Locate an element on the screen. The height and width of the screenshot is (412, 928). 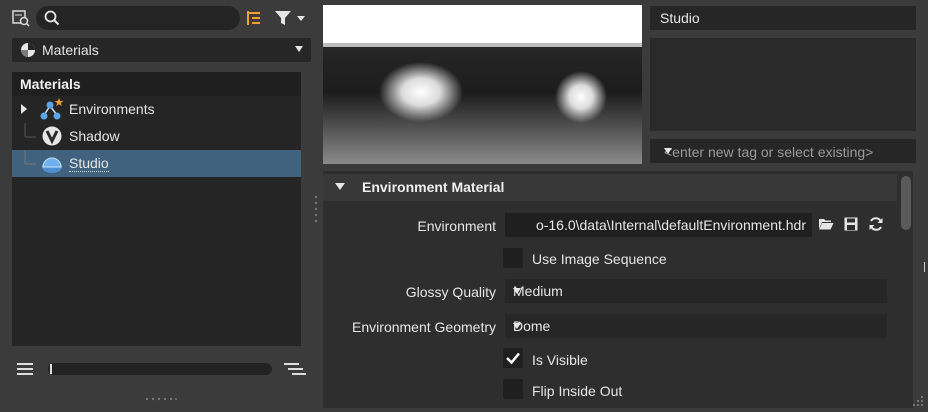
material-name-field: Studio is located at coordinates (783, 18).